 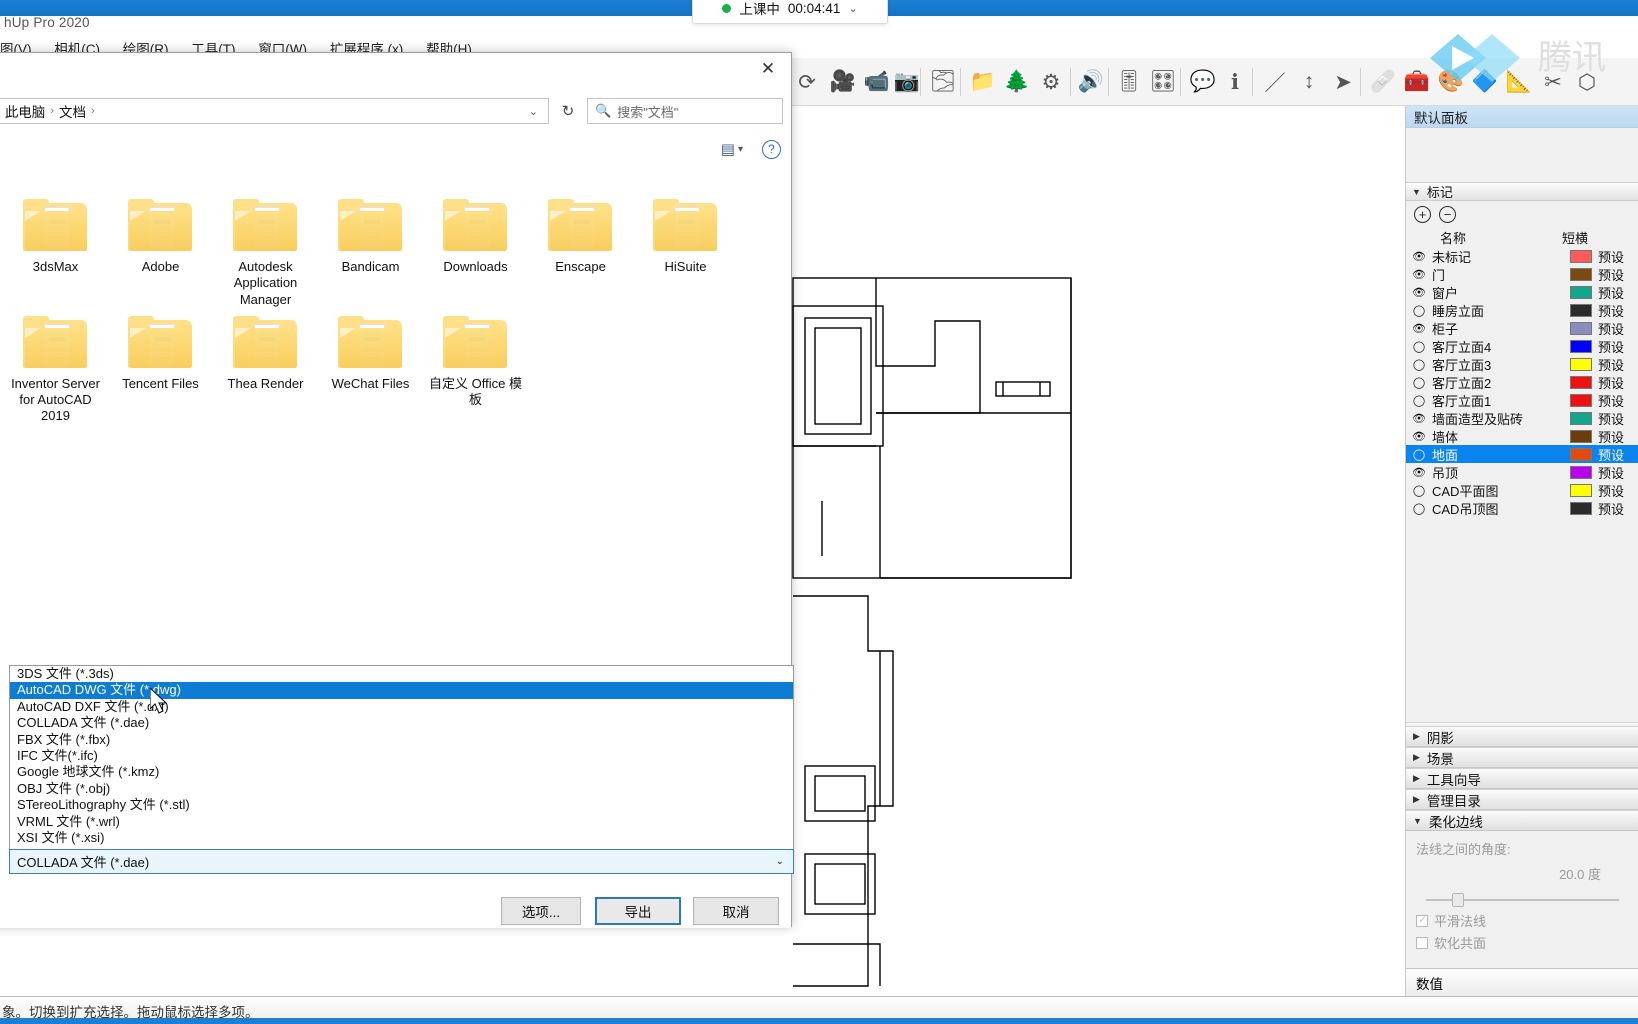 I want to click on tag-row: 👁 柜子 预设, so click(x=1522, y=328).